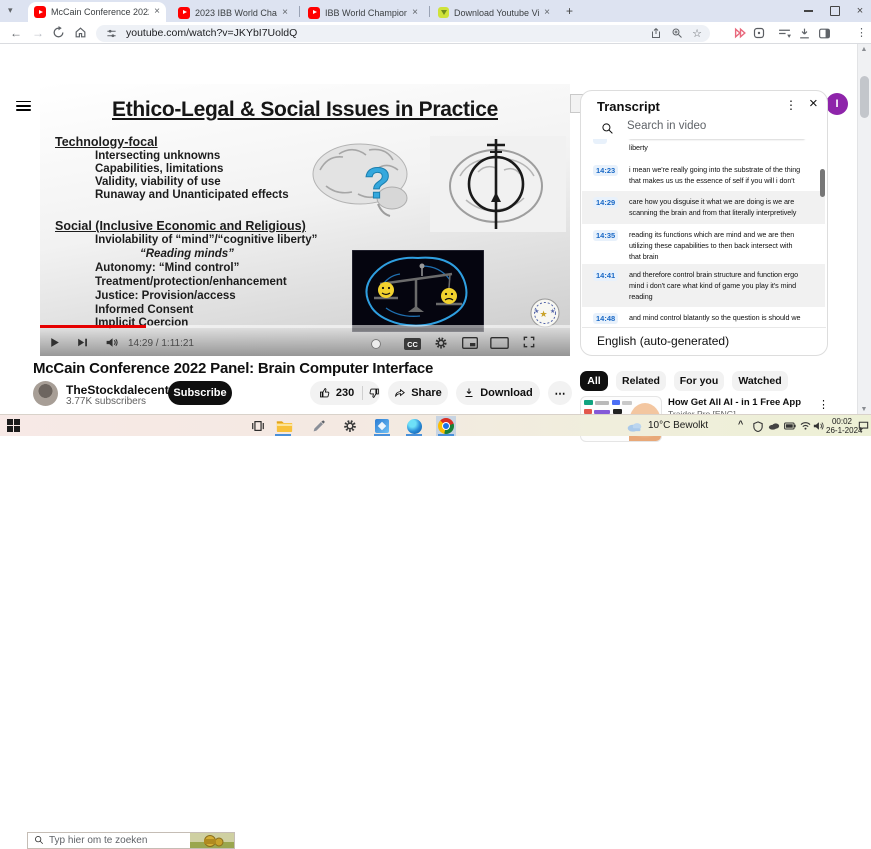 This screenshot has height=849, width=871. I want to click on theater-mode-button, so click(499, 343).